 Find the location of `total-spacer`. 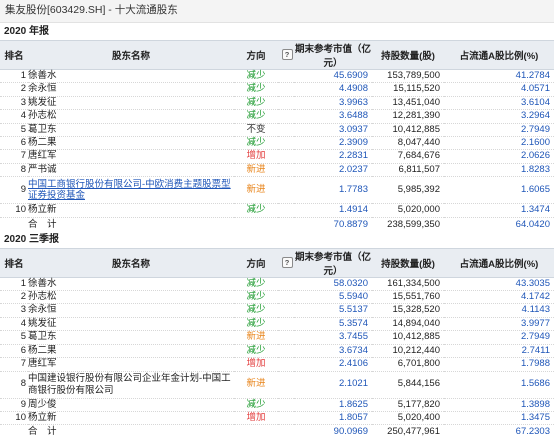

total-spacer is located at coordinates (256, 431).